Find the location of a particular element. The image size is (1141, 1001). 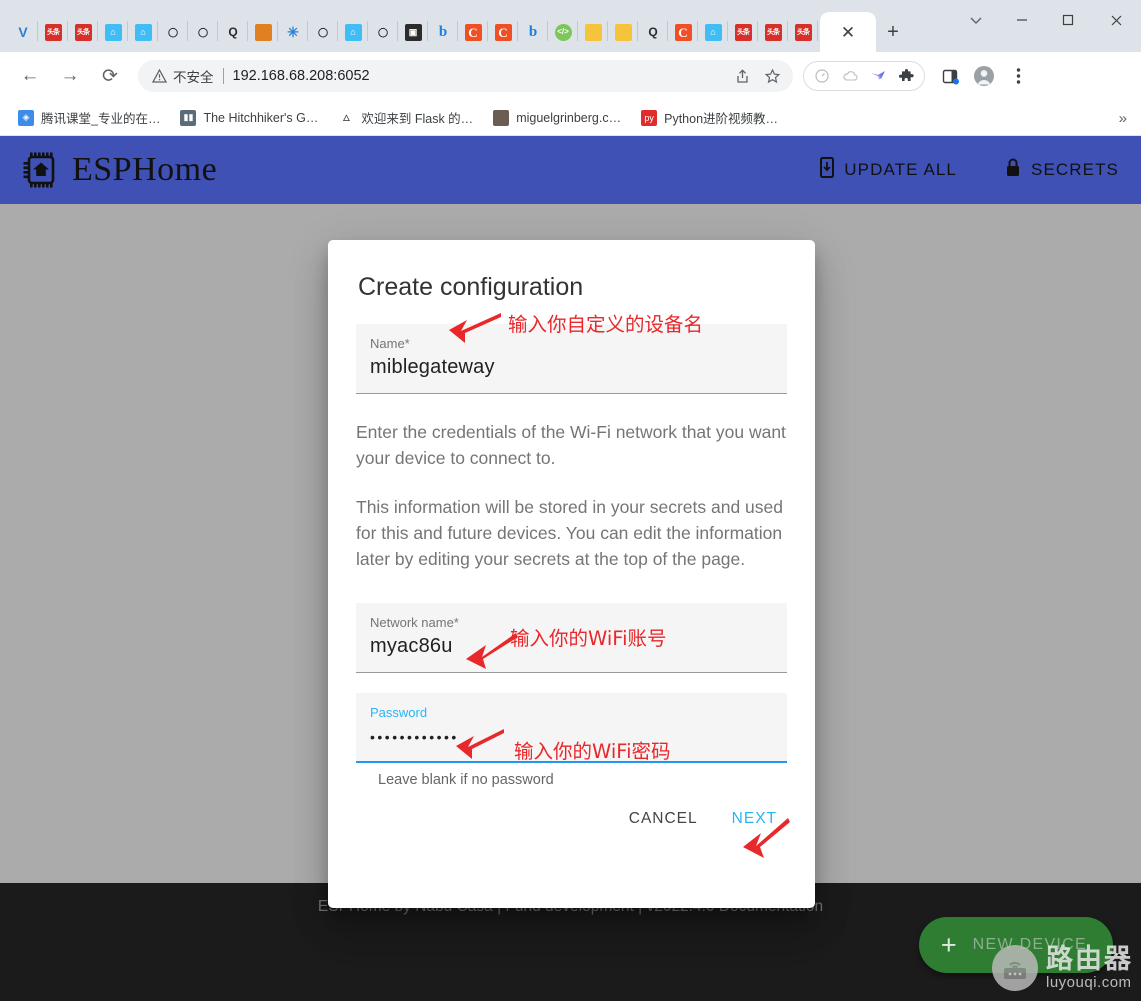

watermark-text: 路由器 luyouqi.com is located at coordinates (1089, 967).